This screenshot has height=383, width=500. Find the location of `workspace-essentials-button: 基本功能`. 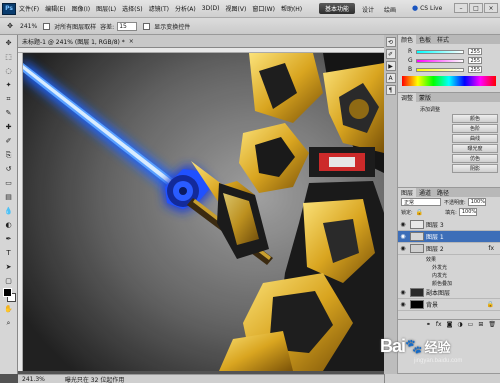

workspace-essentials-button: 基本功能 is located at coordinates (337, 8).